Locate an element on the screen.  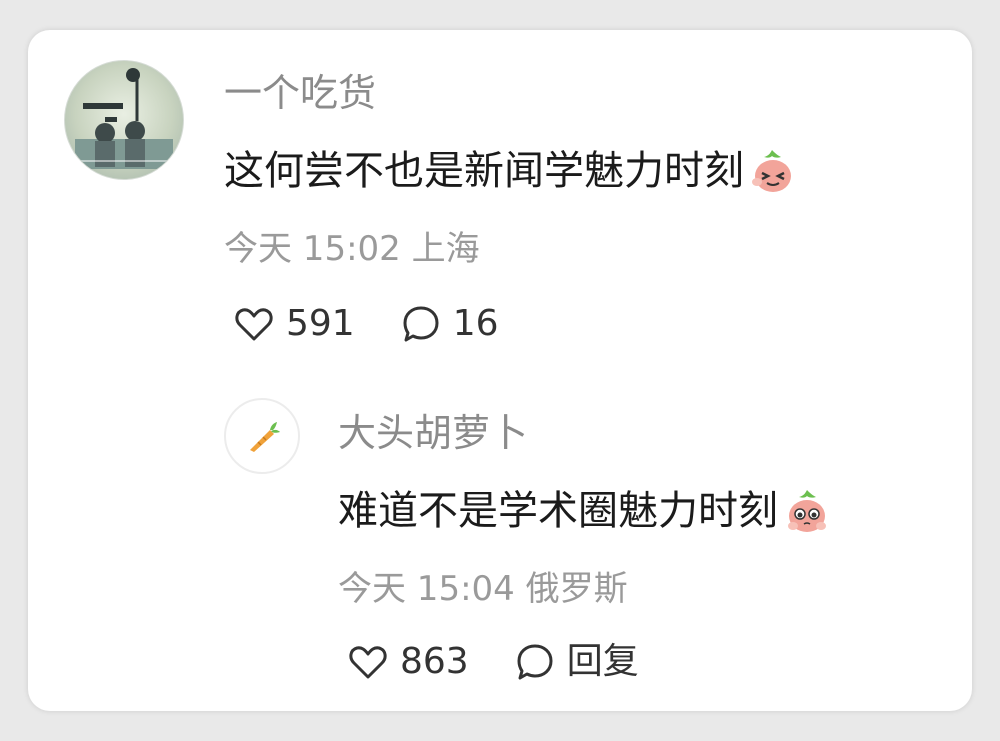
comment-text: 这何尝不也是新闻学魅力时刻 is located at coordinates (511, 171).